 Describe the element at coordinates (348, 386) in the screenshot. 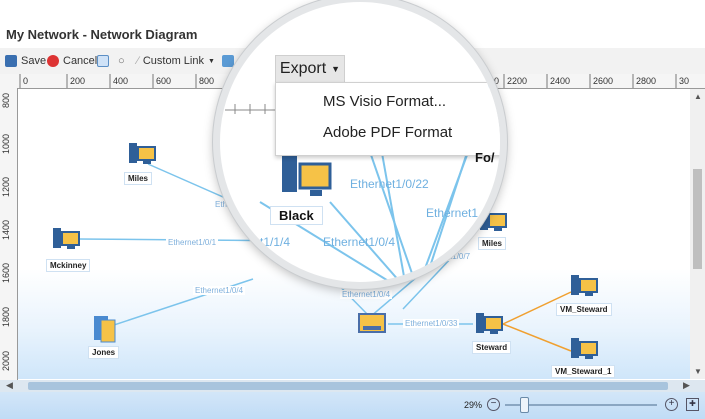

I see `horizontal-scroll-thumb` at that location.